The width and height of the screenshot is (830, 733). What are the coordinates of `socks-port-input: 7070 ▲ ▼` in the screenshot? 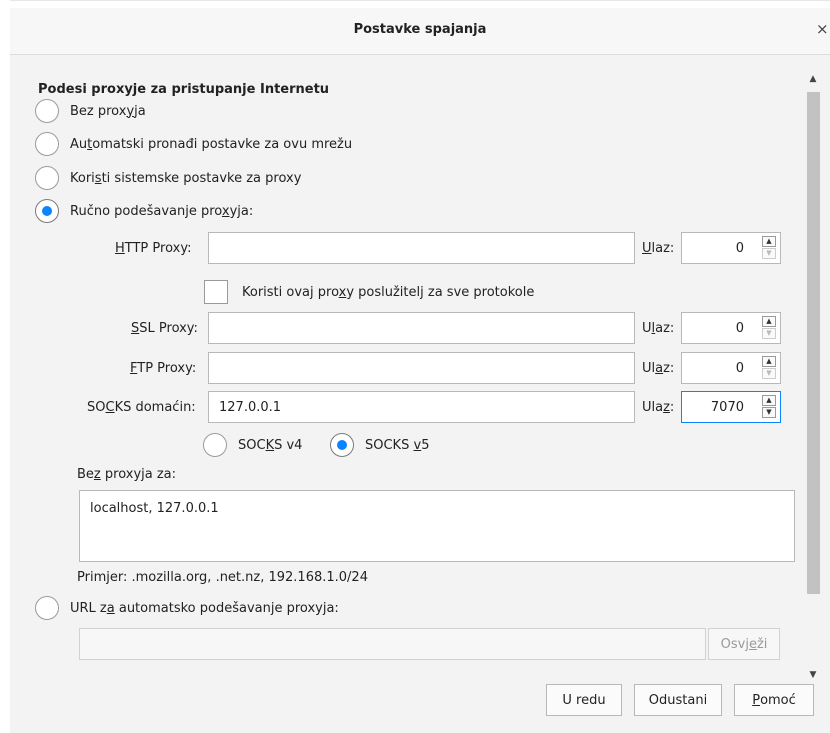 It's located at (731, 407).